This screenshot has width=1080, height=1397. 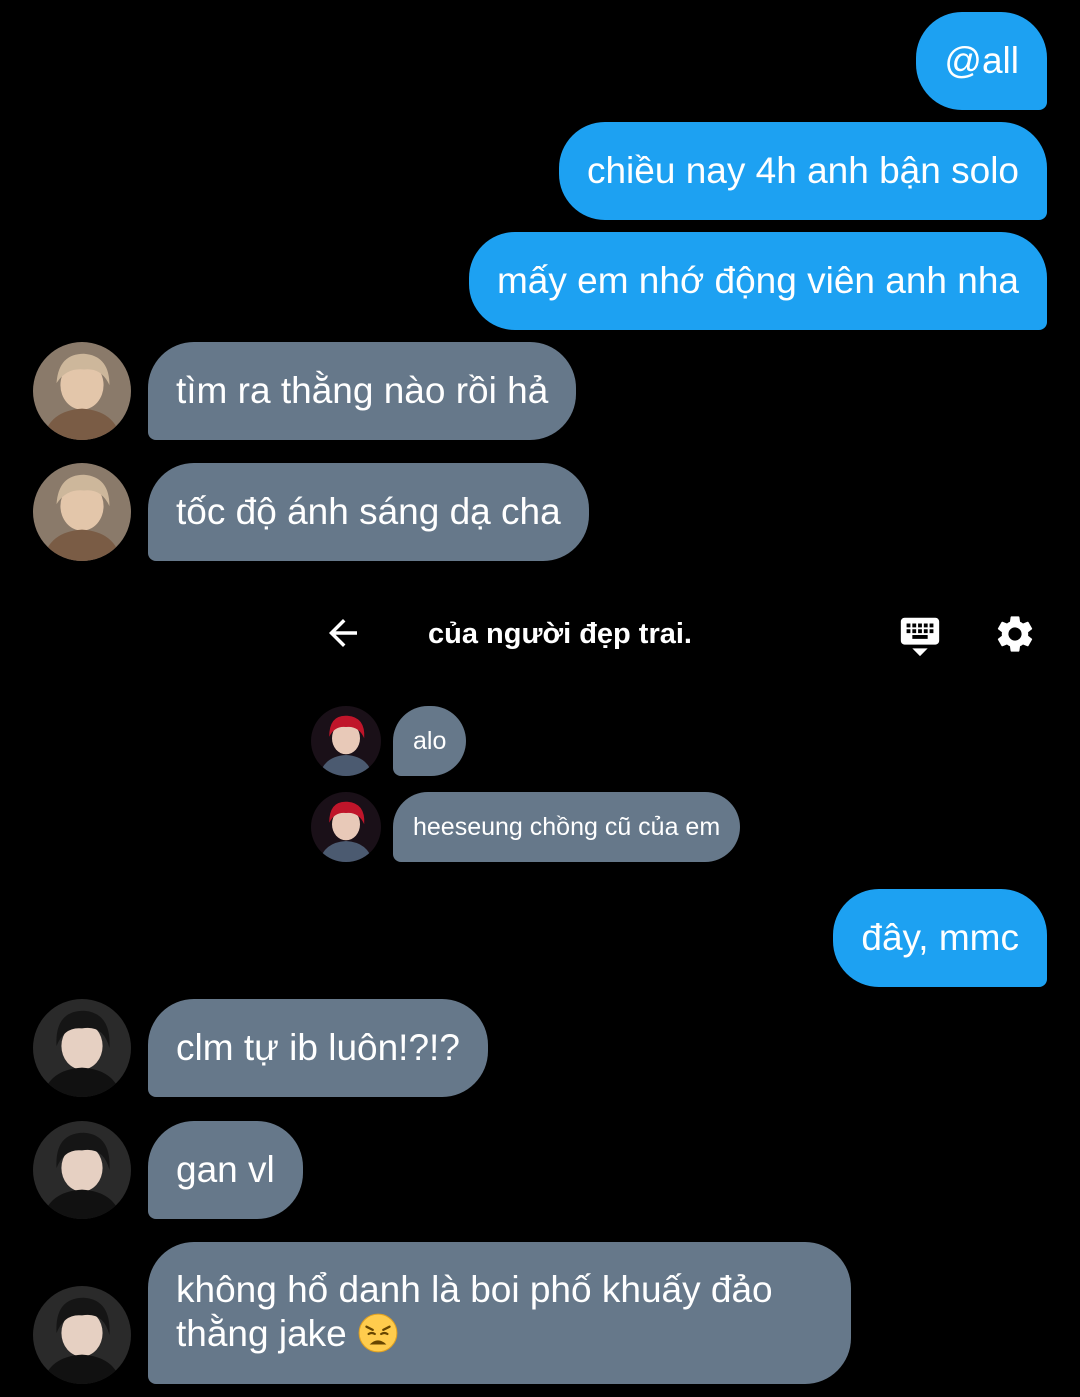 I want to click on message-text: heeseung chồng cũ của em, so click(x=567, y=827).